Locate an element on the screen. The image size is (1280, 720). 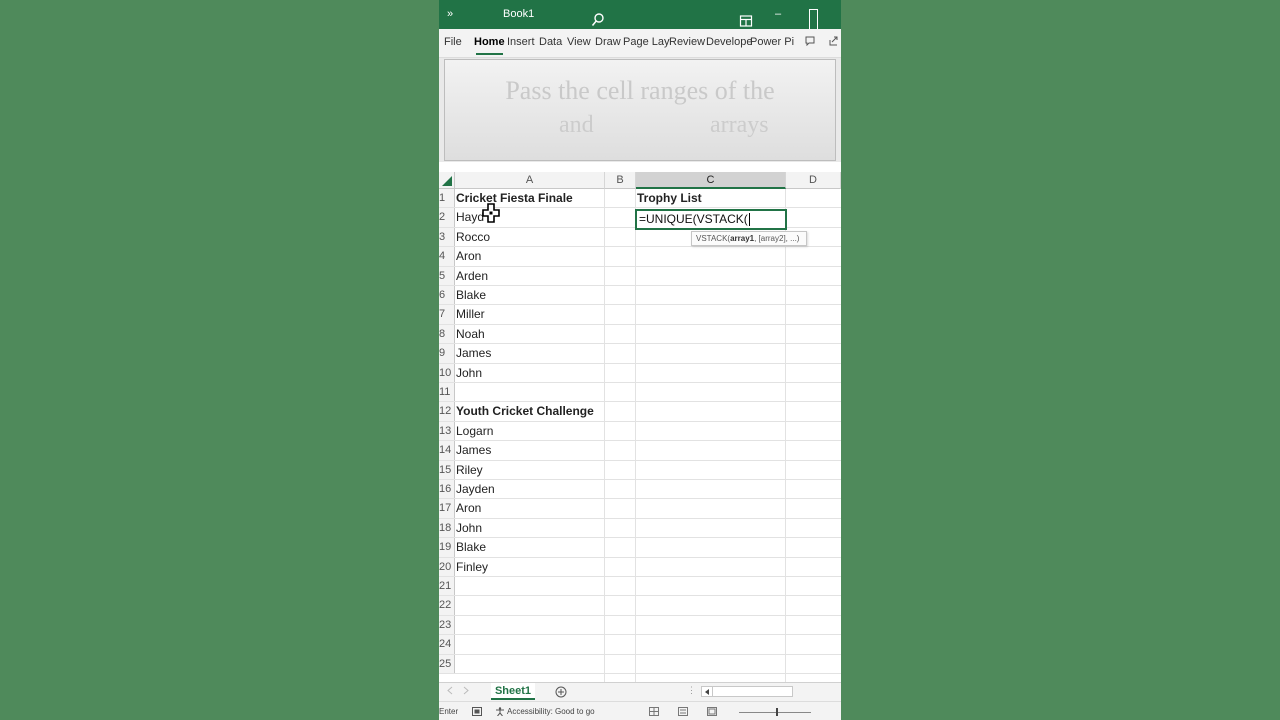
normal-view-icon is located at coordinates (654, 711).